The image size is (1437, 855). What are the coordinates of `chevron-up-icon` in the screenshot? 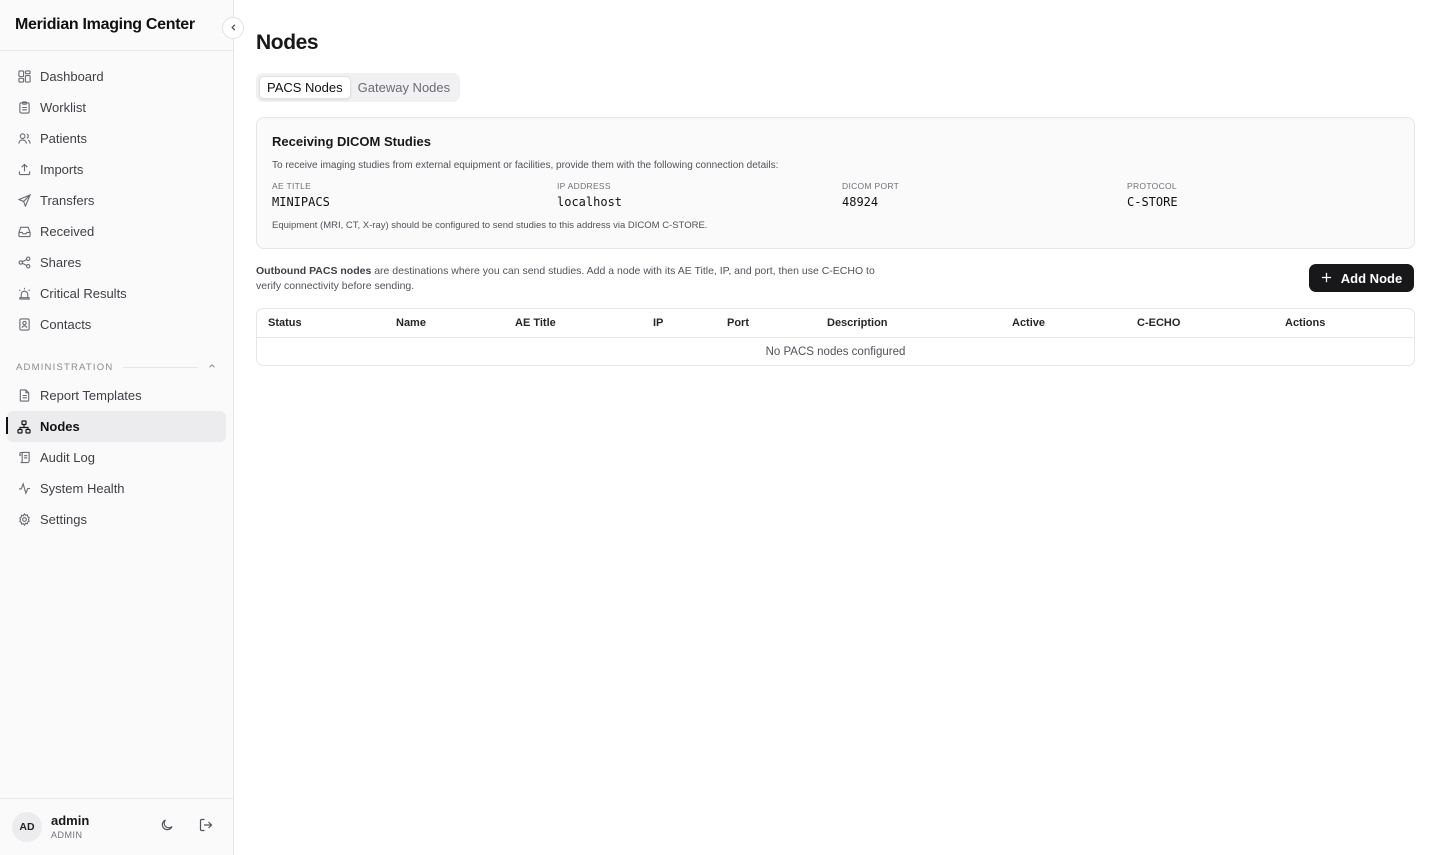 It's located at (212, 367).